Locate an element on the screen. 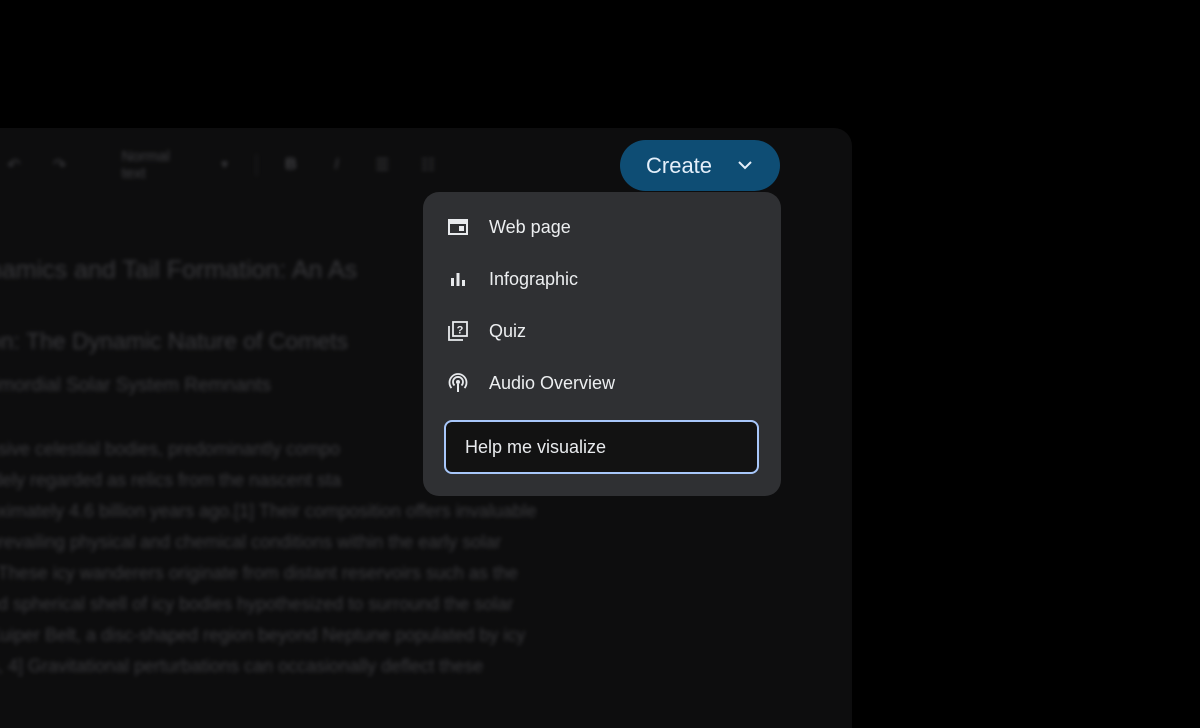 Image resolution: width=1200 pixels, height=728 pixels. podcast-icon is located at coordinates (458, 382).